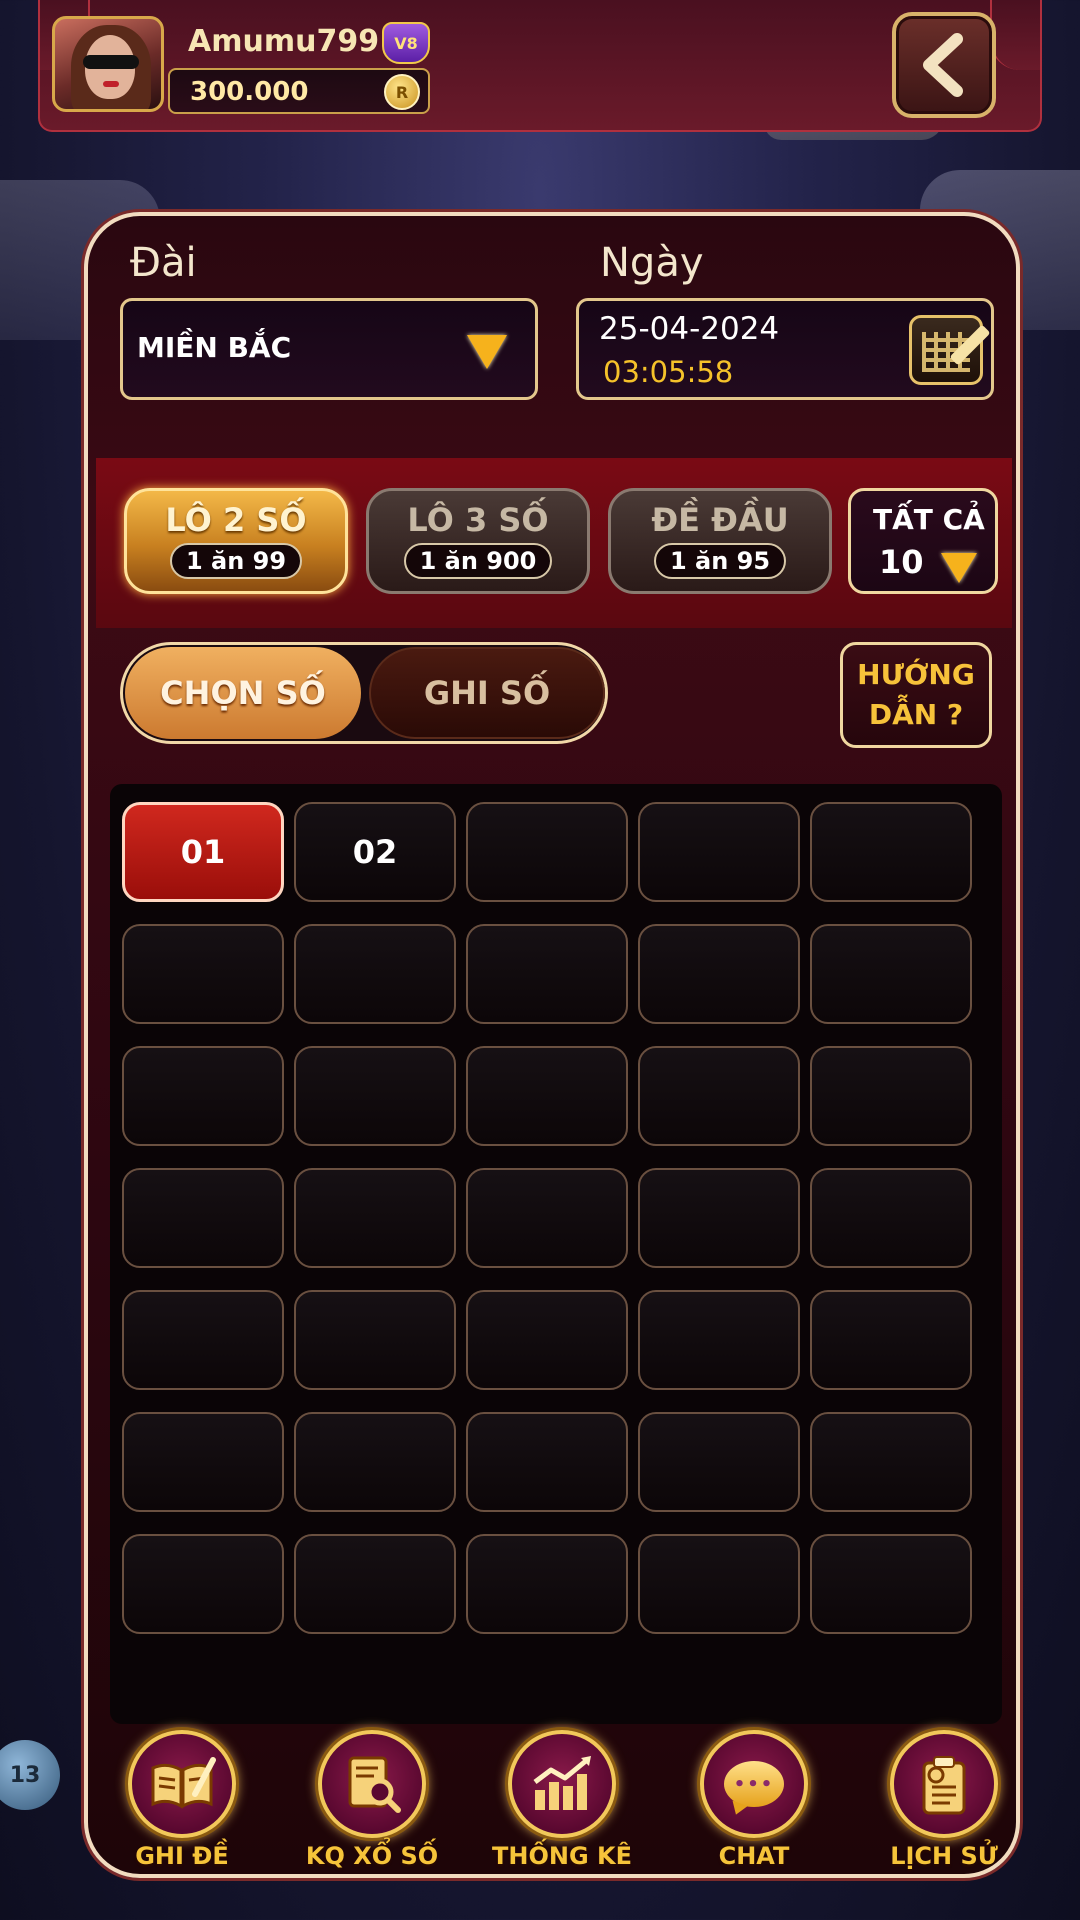  Describe the element at coordinates (364, 693) in the screenshot. I see `mode-toggle: CHỌN SỐ GHI SỐ` at that location.